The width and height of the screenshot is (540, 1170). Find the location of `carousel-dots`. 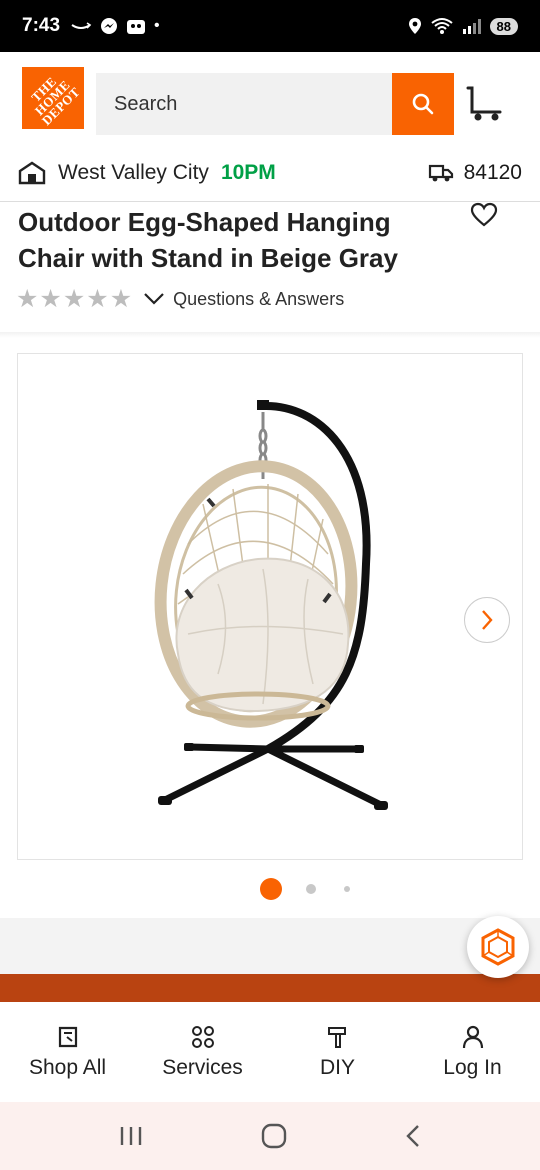

carousel-dots is located at coordinates (270, 888).